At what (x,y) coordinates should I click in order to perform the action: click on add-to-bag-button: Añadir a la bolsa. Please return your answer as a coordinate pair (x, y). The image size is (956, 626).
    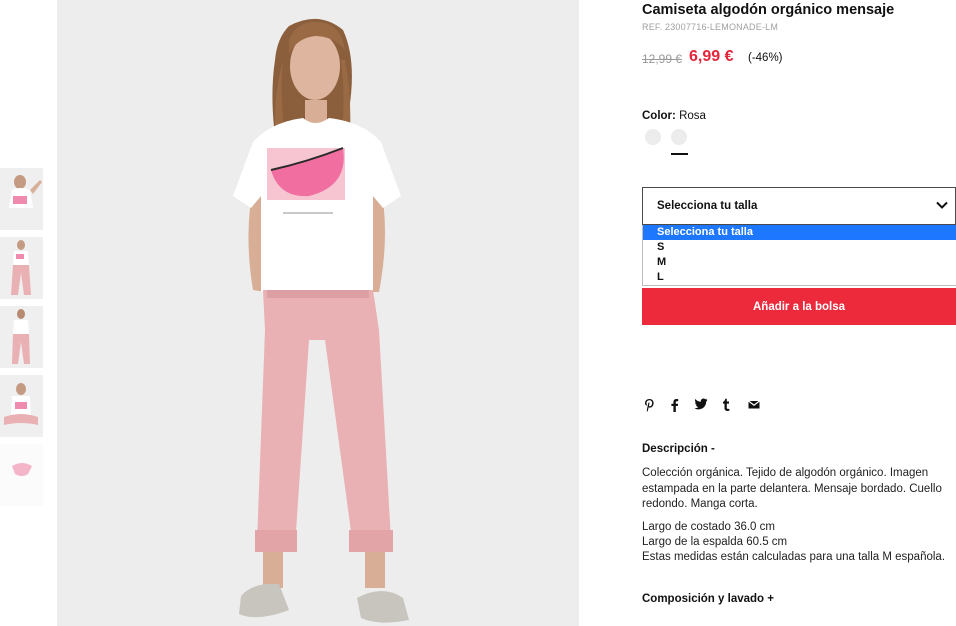
    Looking at the image, I should click on (799, 306).